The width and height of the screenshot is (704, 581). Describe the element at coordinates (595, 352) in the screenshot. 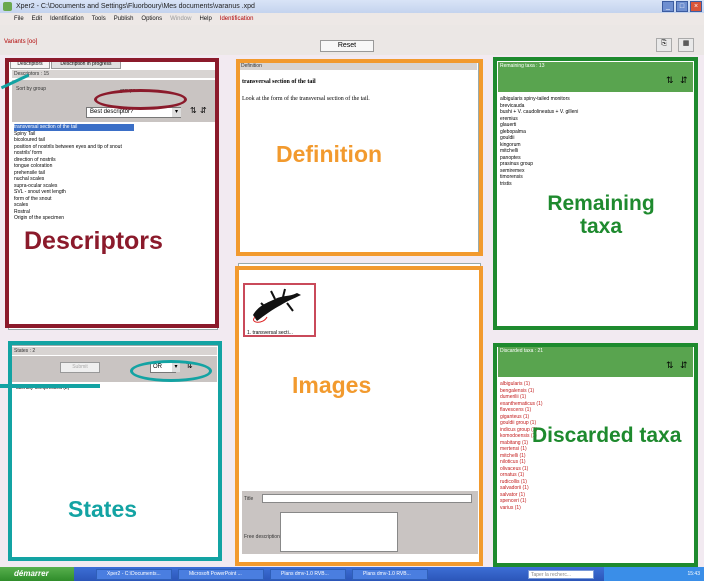

I see `discarded-header: Discarded taxa : 21` at that location.